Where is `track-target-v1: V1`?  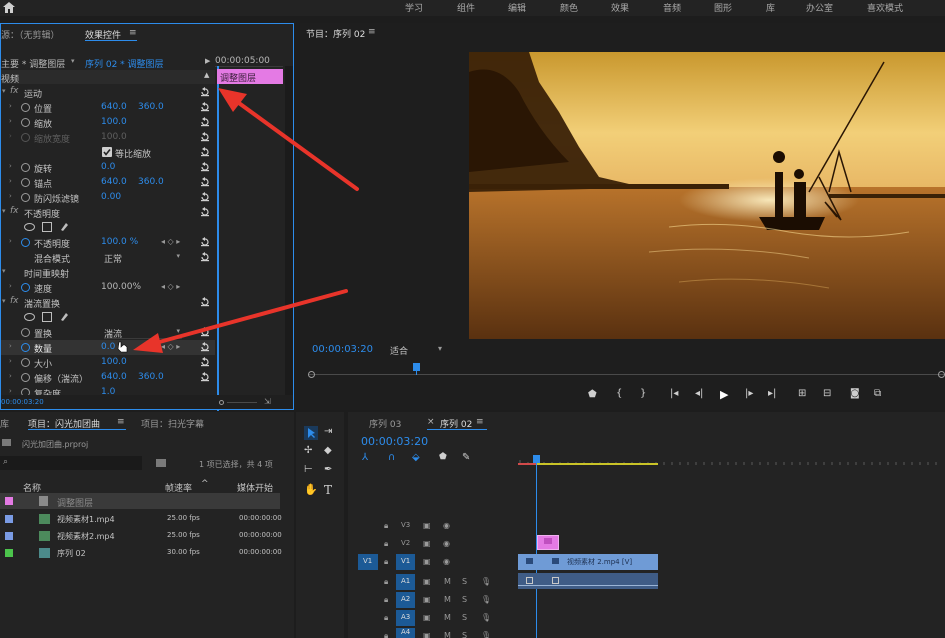 track-target-v1: V1 is located at coordinates (405, 562).